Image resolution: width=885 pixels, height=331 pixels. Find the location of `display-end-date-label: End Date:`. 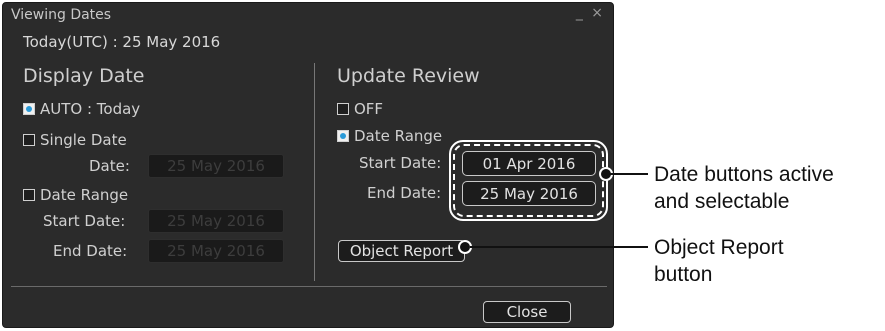

display-end-date-label: End Date: is located at coordinates (90, 251).